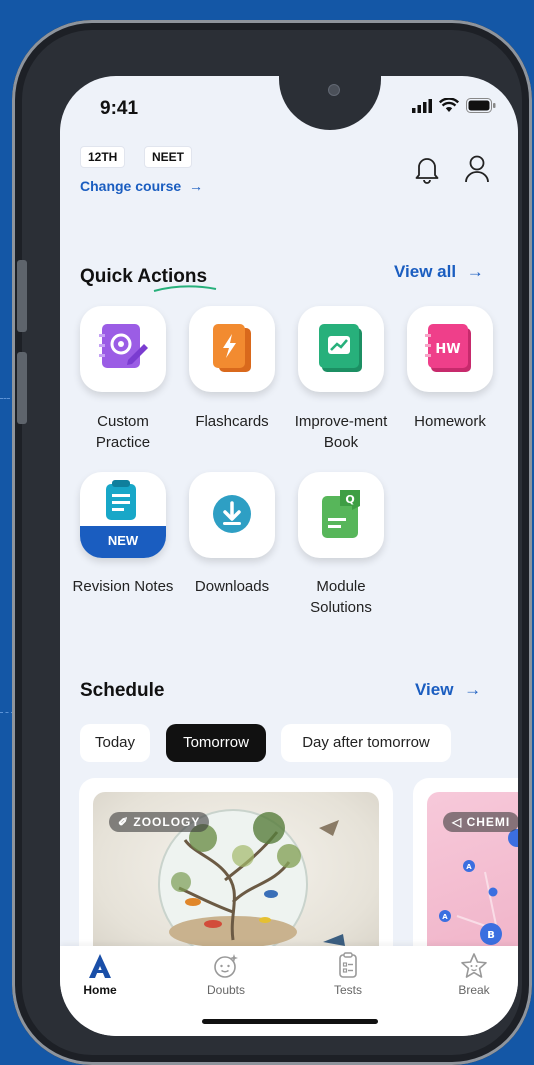 This screenshot has width=534, height=1065. What do you see at coordinates (126, 822) in the screenshot?
I see `subject-tag-icon: ✐` at bounding box center [126, 822].